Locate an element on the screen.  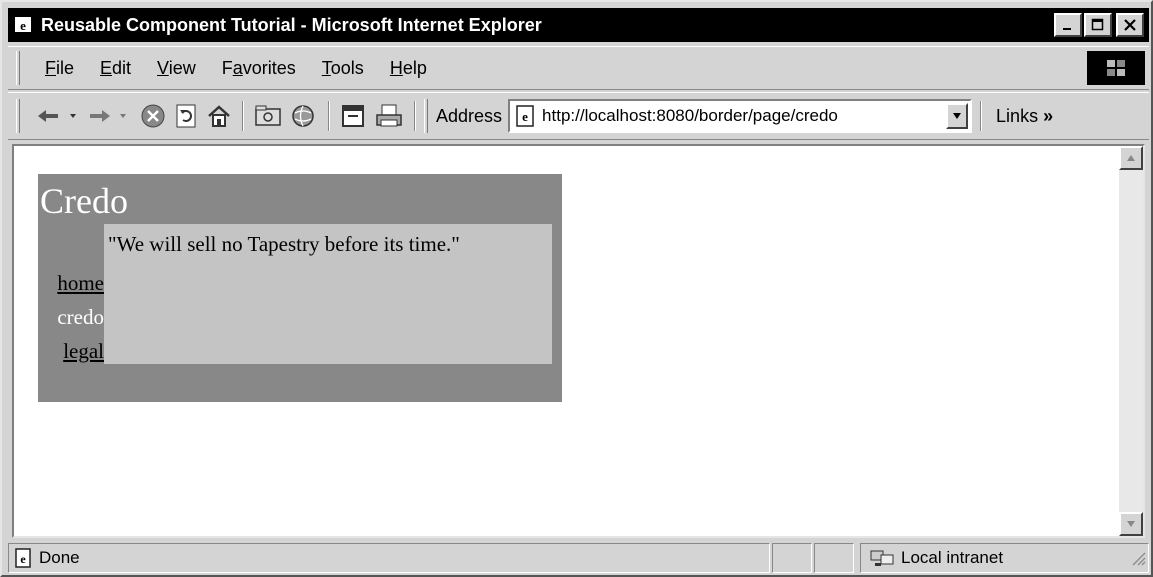
nav-column: home credo legal is located at coordinates (71, 317).